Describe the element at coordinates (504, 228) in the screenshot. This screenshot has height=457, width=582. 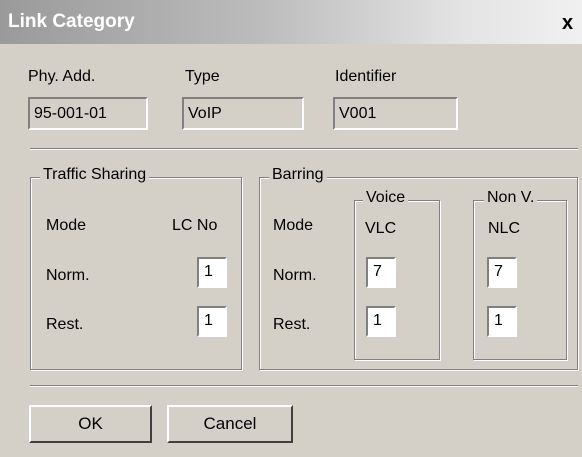
I see `nlc-label: NLC` at that location.